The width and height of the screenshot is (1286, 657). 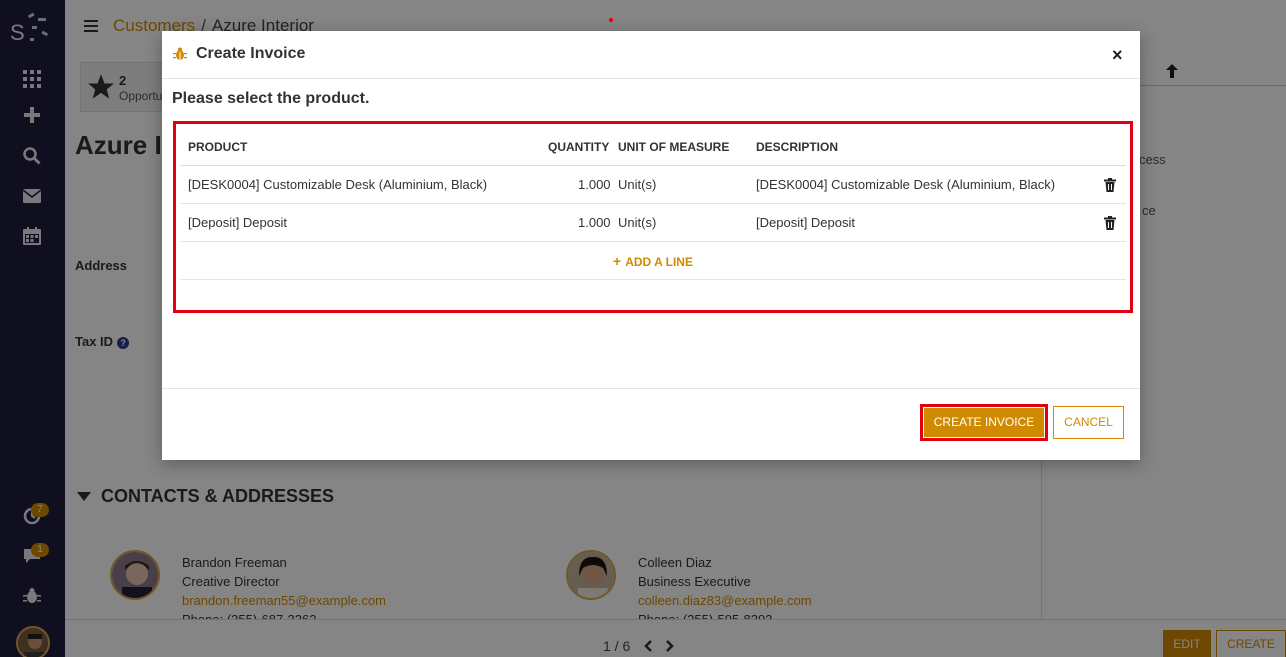 I want to click on column-header-quantity: QUANTITY, so click(x=578, y=147).